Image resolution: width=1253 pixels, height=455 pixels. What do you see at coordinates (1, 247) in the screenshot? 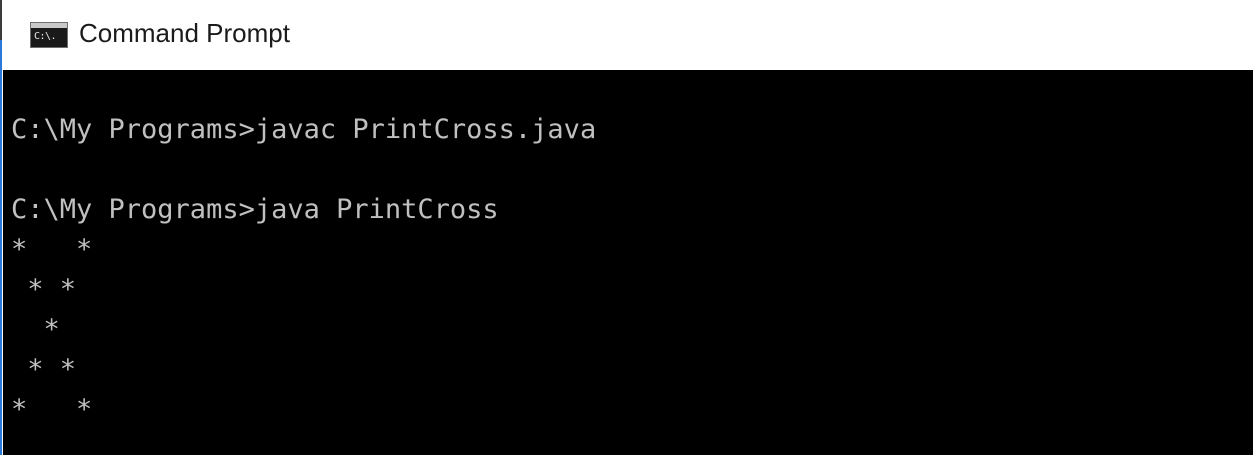
I see `edge-accent` at bounding box center [1, 247].